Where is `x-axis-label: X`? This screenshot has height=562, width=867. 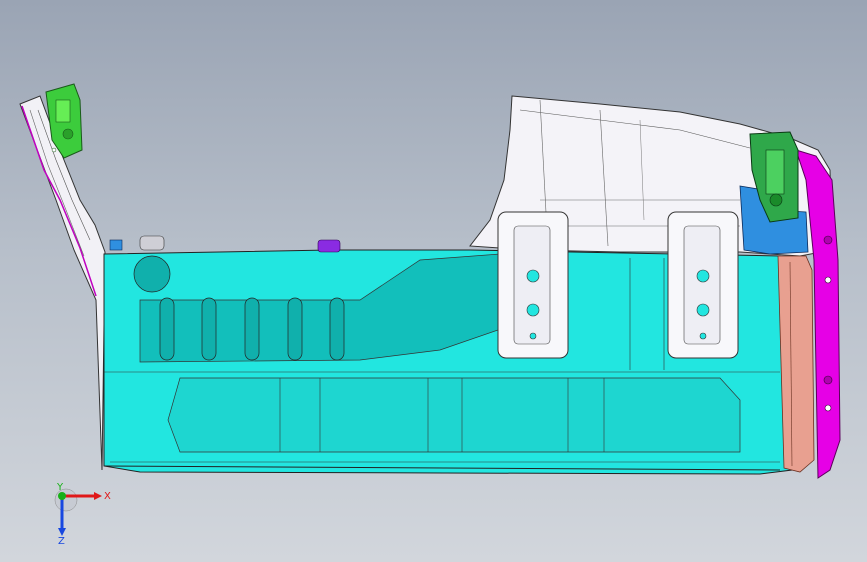
x-axis-label: X is located at coordinates (107, 496).